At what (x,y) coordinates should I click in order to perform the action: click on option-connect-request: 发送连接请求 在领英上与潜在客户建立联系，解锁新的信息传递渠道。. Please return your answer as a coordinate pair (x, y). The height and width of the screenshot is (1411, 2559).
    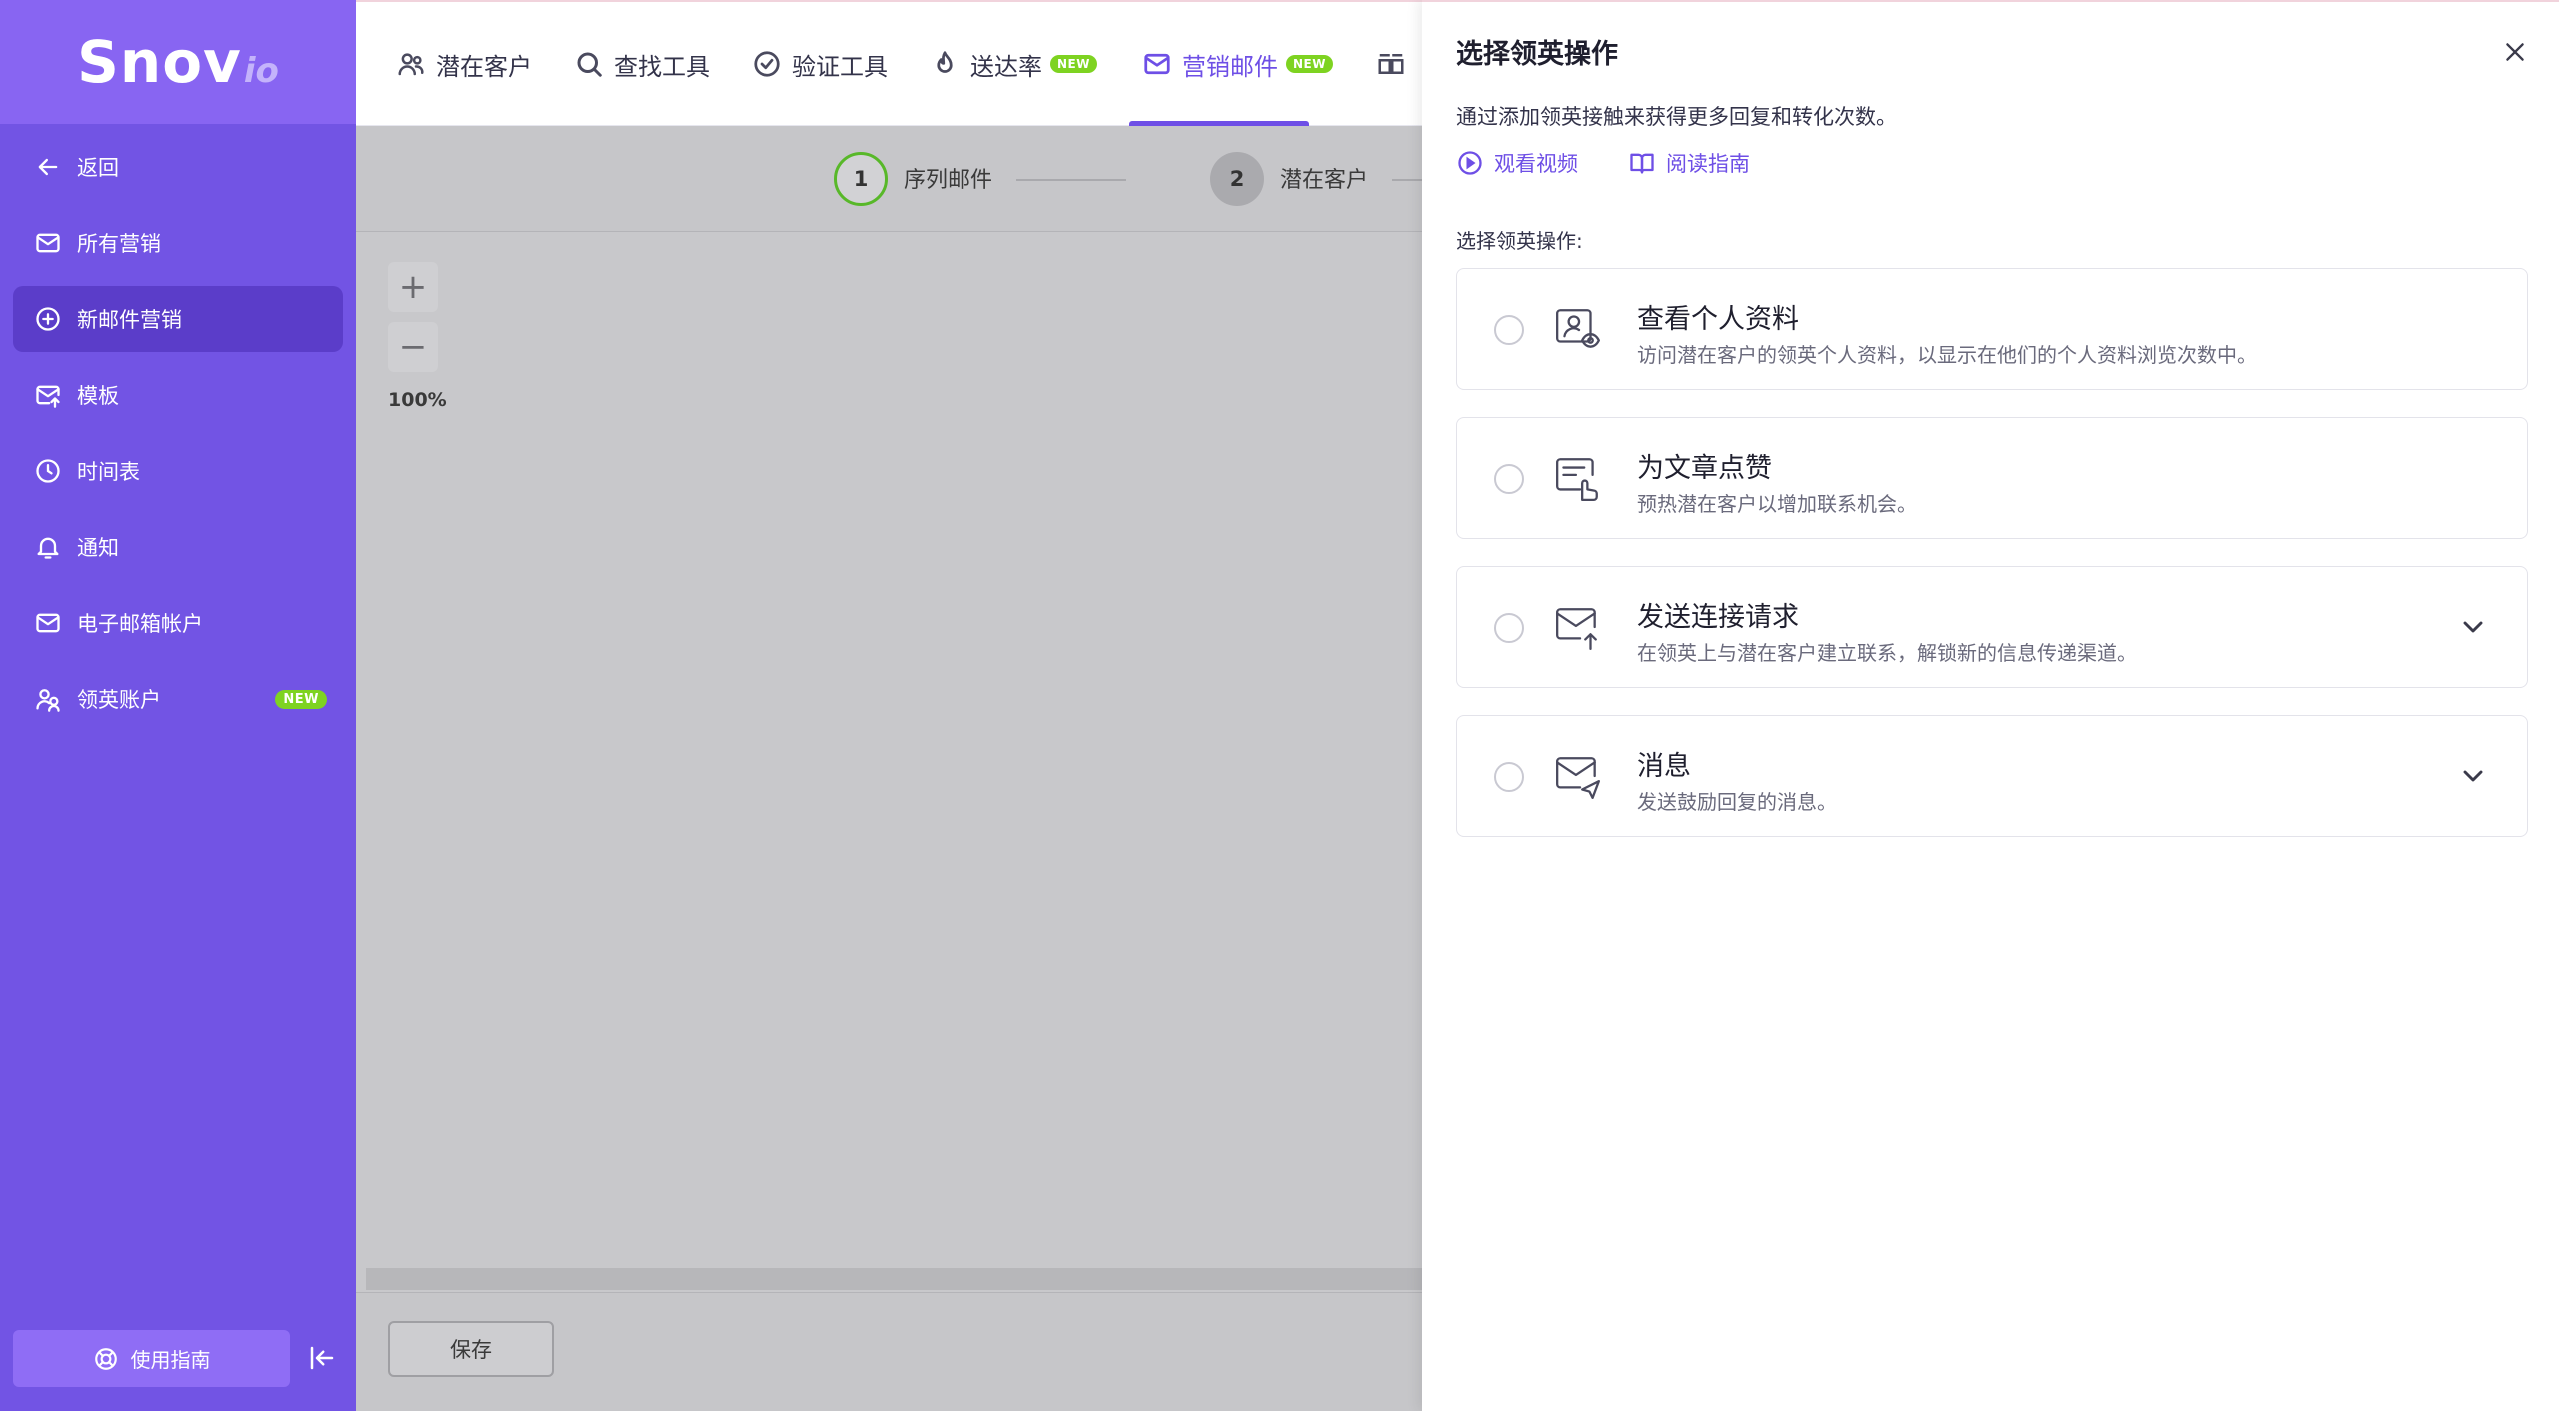
    Looking at the image, I should click on (1992, 627).